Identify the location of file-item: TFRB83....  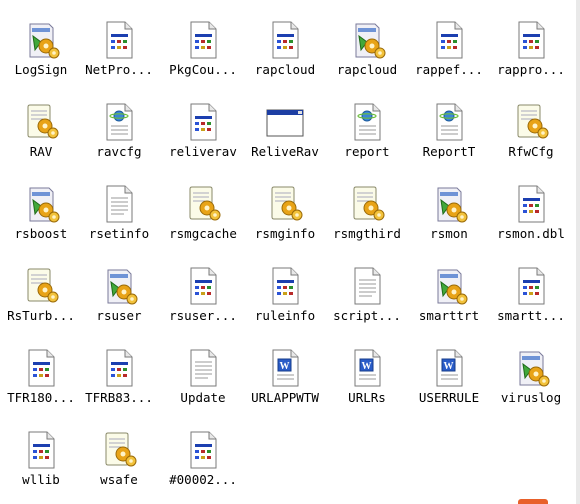
(119, 383).